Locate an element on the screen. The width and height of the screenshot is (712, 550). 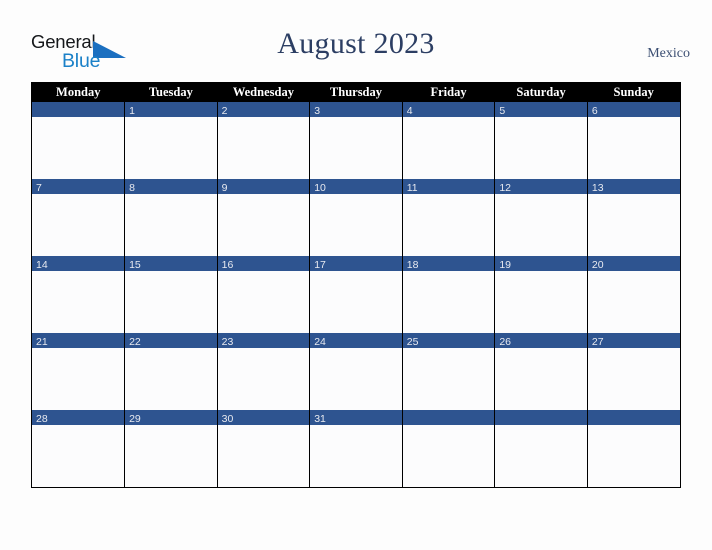
calendar-day-cell: 27 is located at coordinates (633, 371).